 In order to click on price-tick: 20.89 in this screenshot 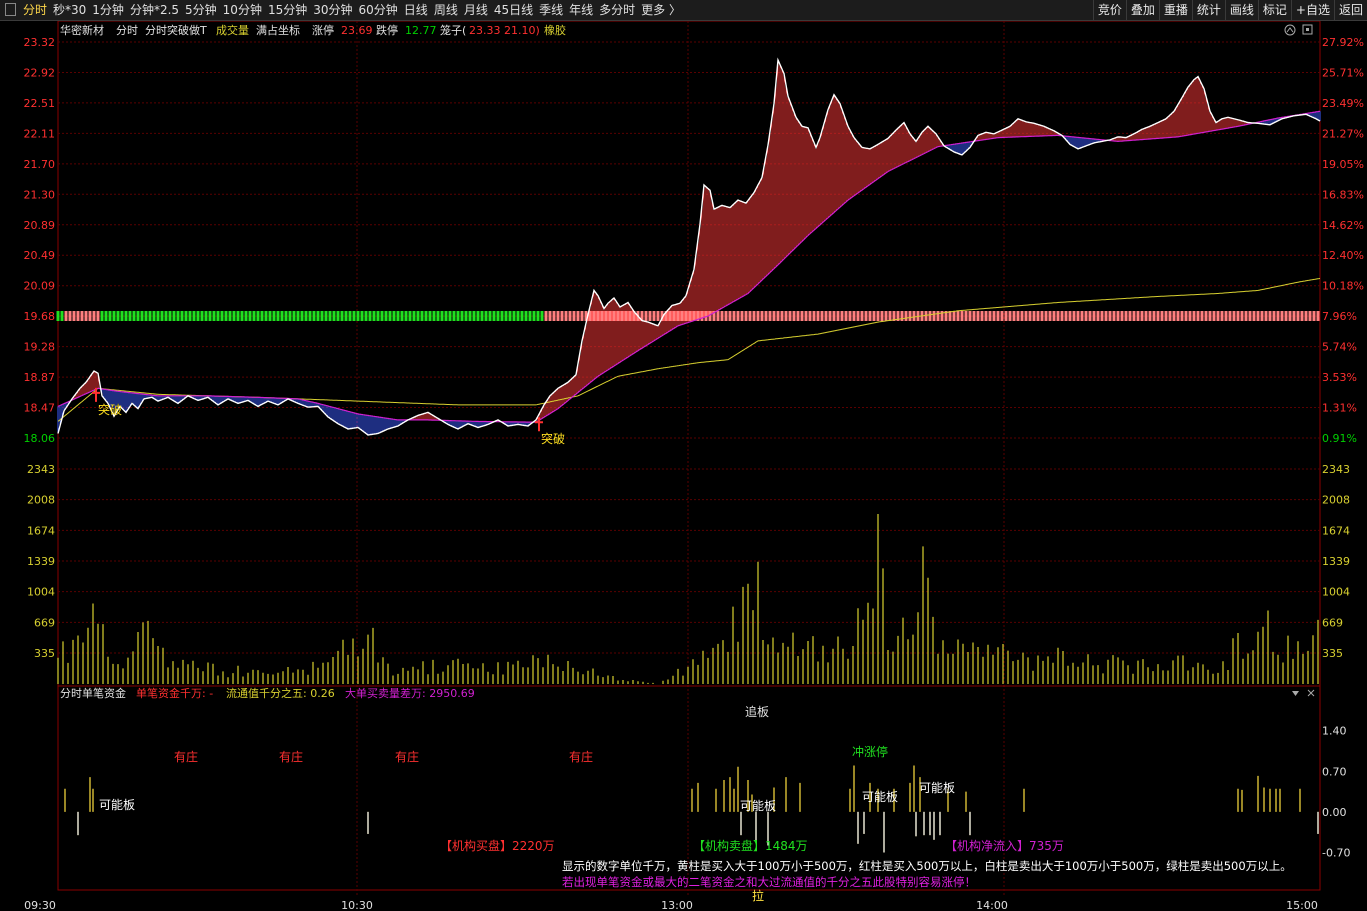, I will do `click(40, 225)`.